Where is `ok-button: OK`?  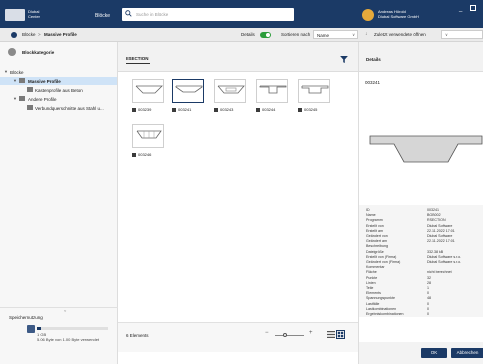 ok-button: OK is located at coordinates (434, 353).